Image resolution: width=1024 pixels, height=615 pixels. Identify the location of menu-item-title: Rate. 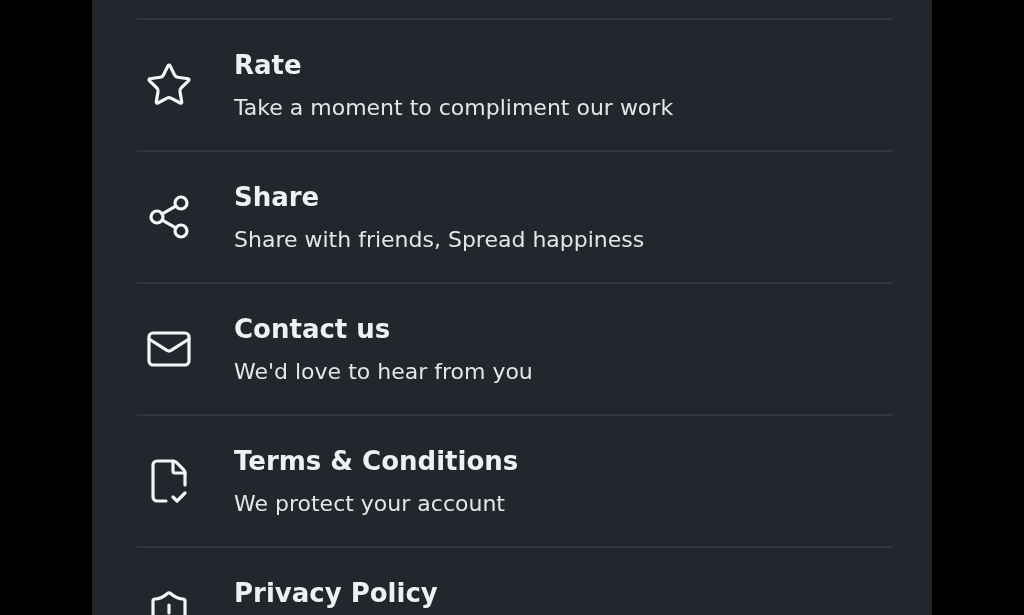
(268, 65).